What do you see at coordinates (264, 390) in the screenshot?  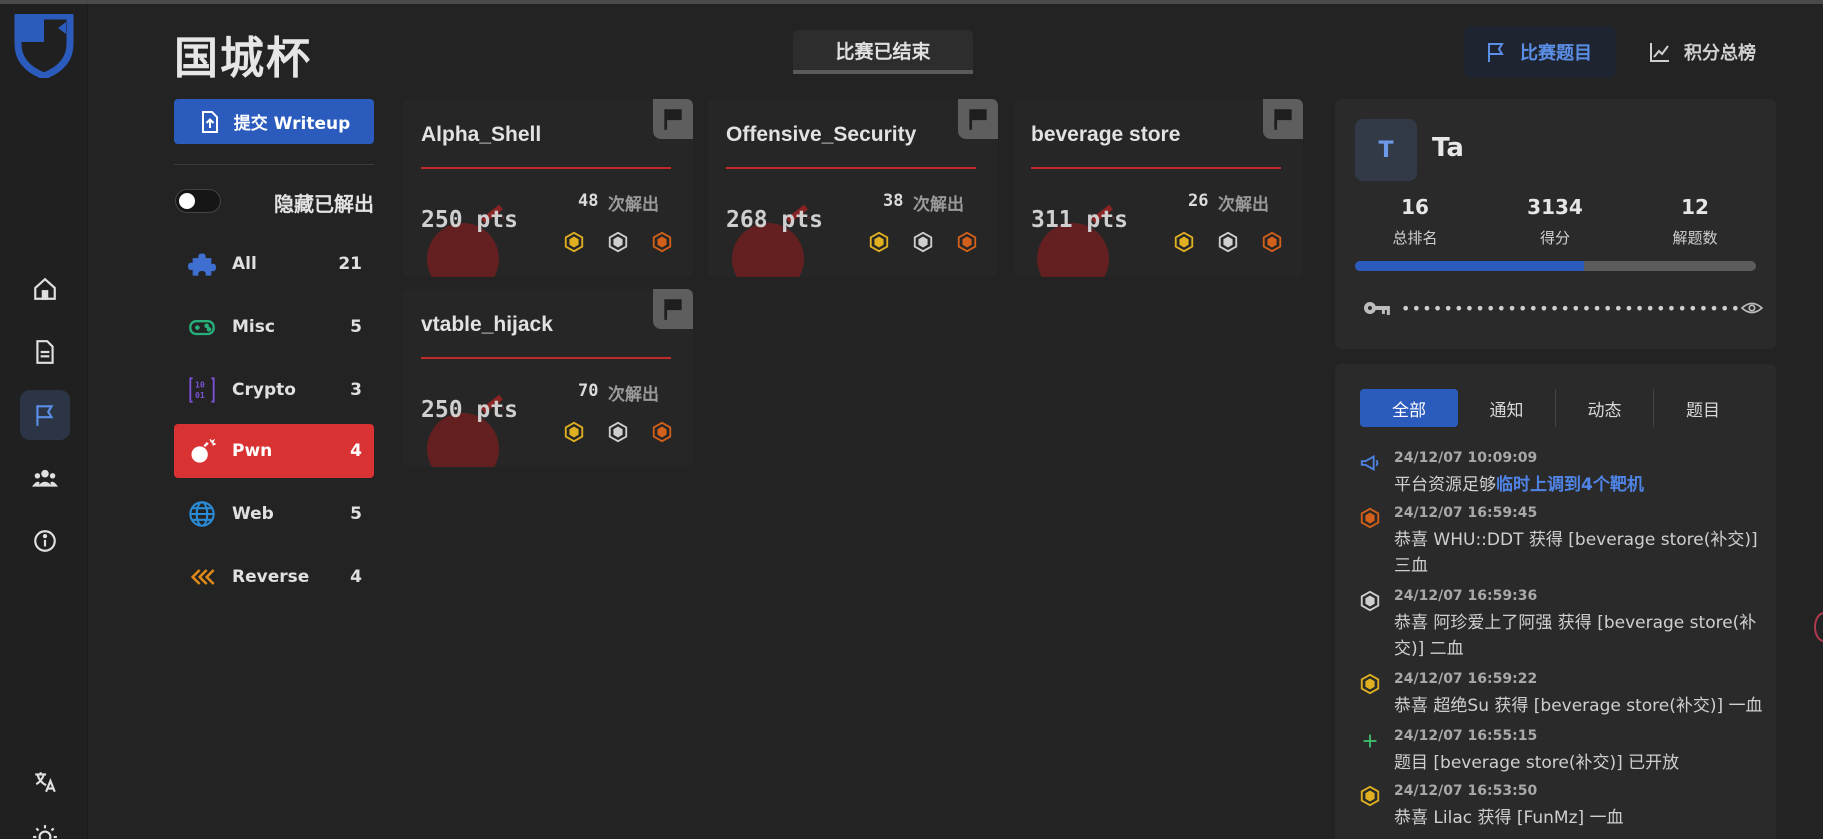 I see `category-label: Crypto` at bounding box center [264, 390].